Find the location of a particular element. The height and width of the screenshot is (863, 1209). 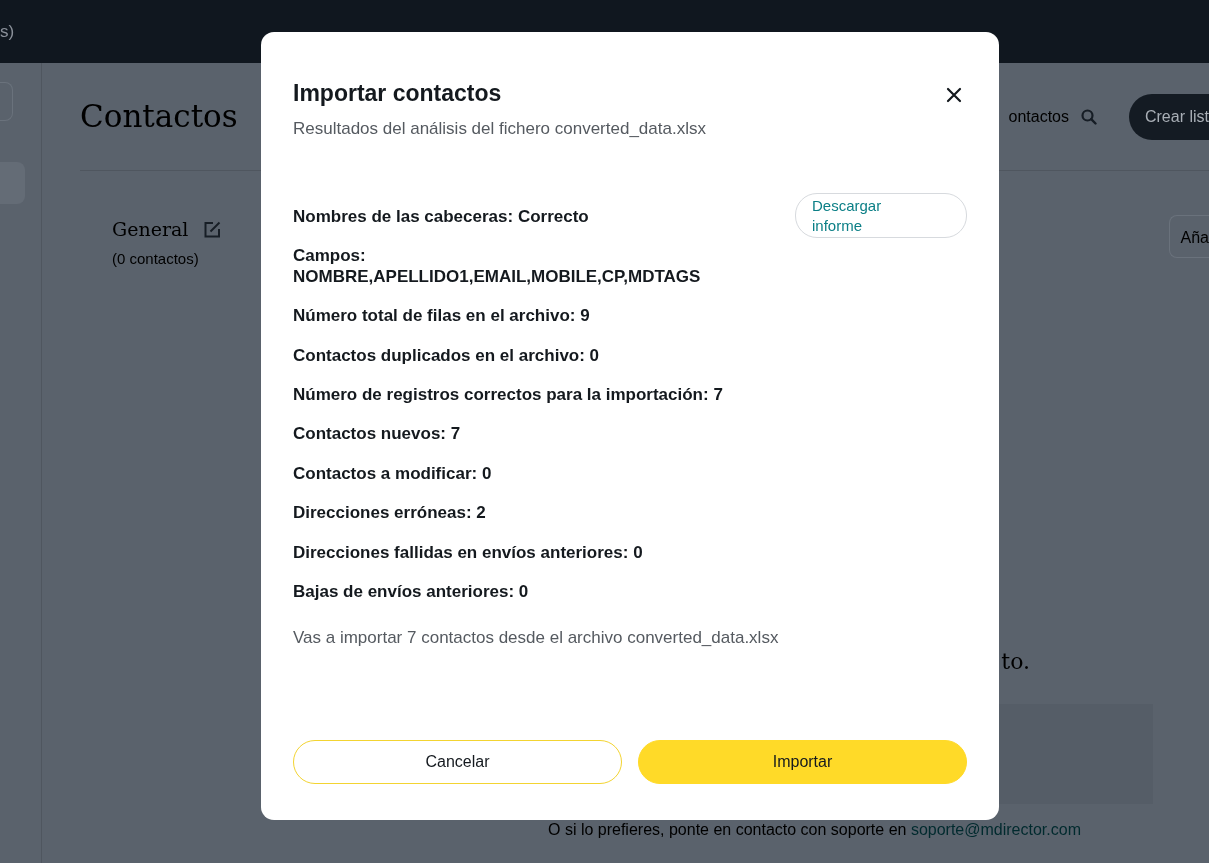

contact-count: (0 contactos) is located at coordinates (156, 258).